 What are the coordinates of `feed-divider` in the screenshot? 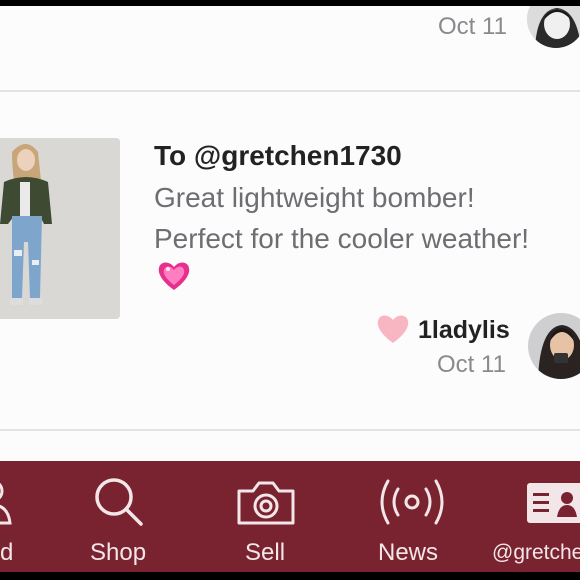 It's located at (290, 91).